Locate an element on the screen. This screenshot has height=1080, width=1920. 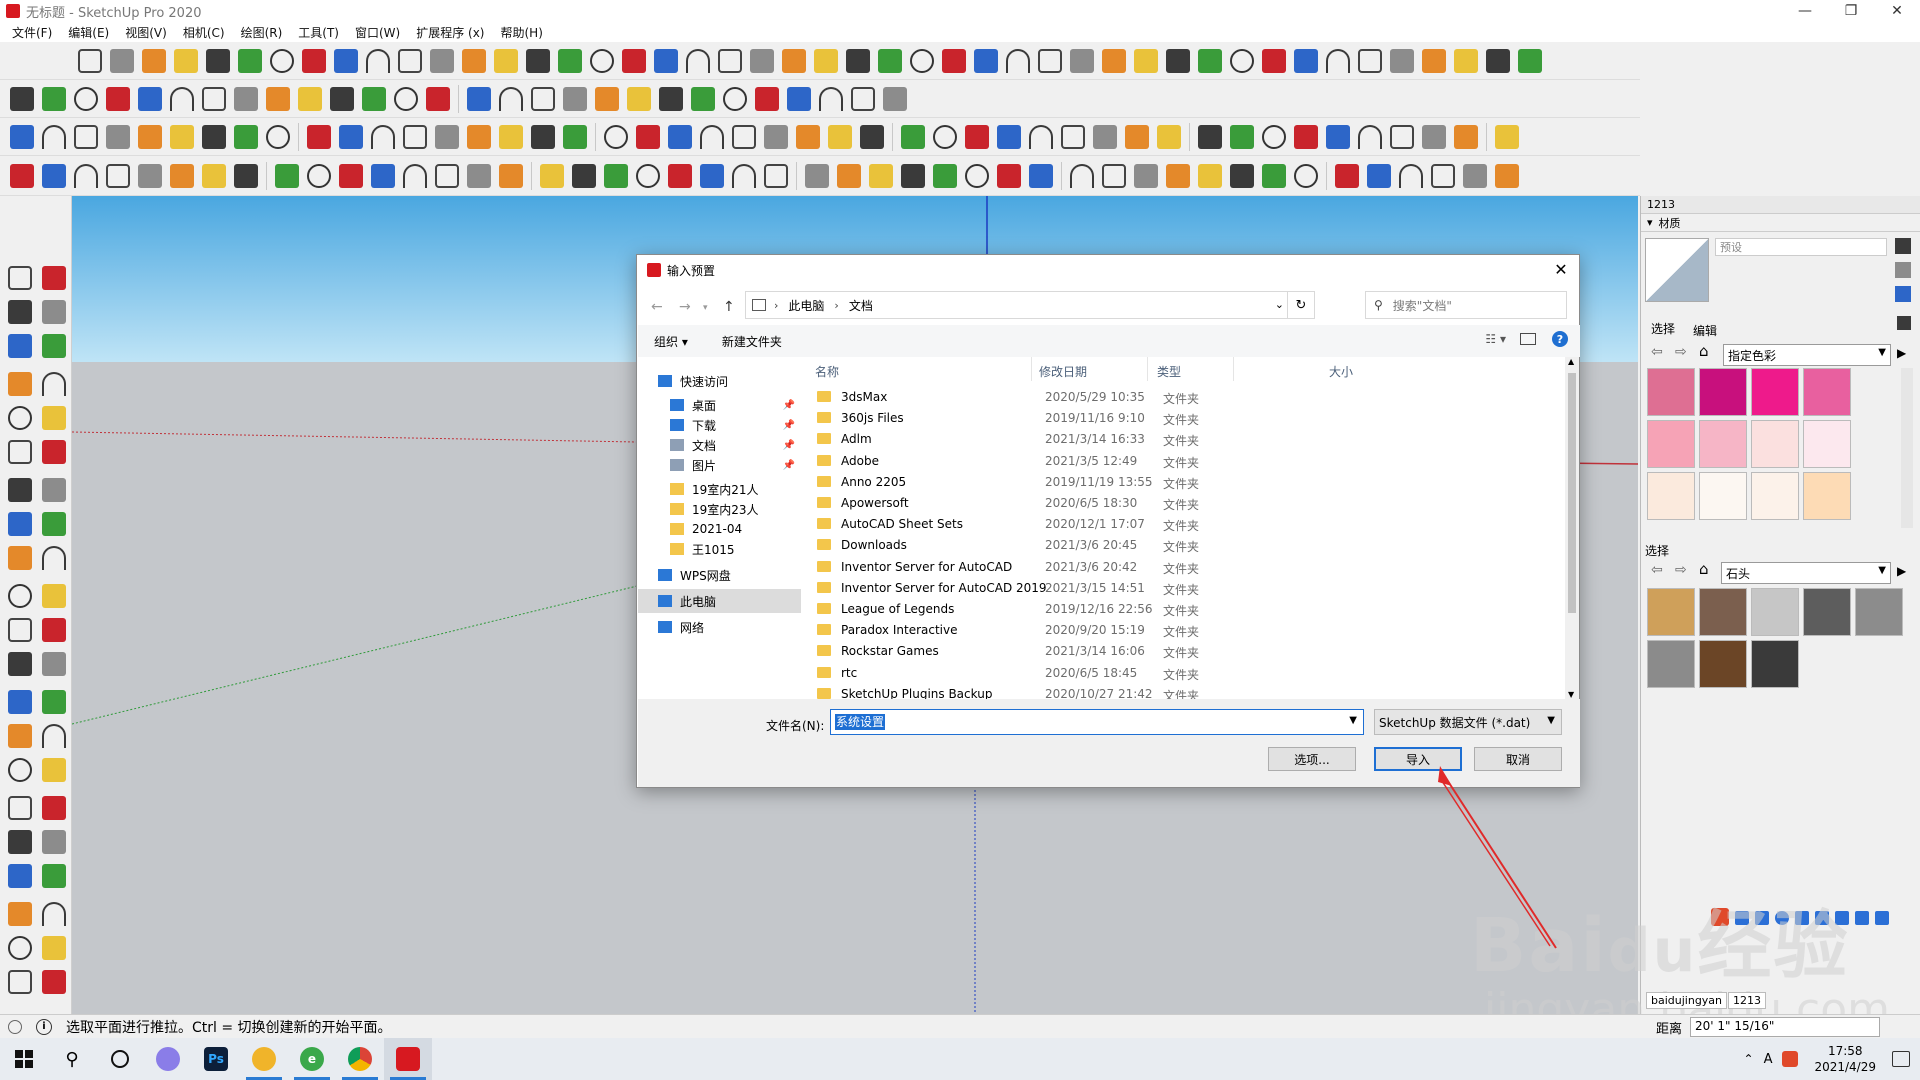
tray-tab-1213: 1213 is located at coordinates (1747, 1000).